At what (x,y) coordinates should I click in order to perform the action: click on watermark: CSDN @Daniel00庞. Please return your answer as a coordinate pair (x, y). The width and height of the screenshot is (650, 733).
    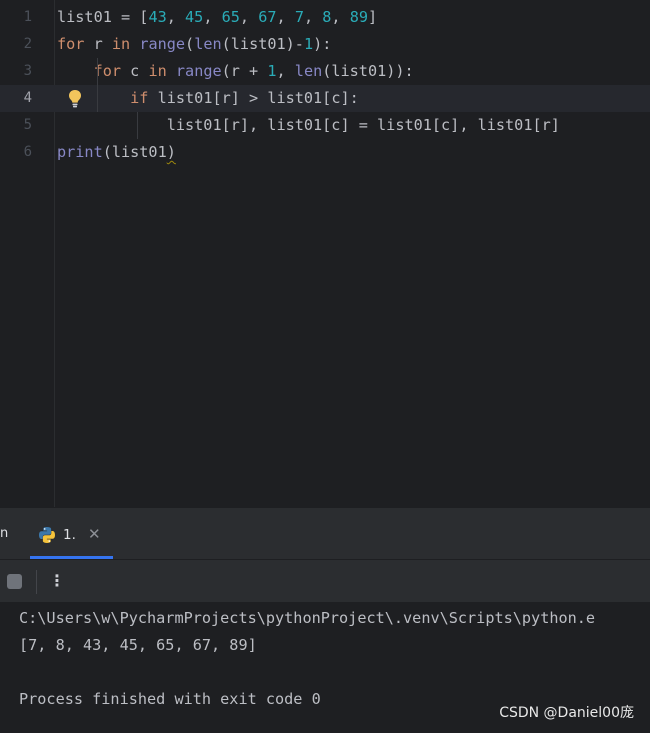
    Looking at the image, I should click on (566, 713).